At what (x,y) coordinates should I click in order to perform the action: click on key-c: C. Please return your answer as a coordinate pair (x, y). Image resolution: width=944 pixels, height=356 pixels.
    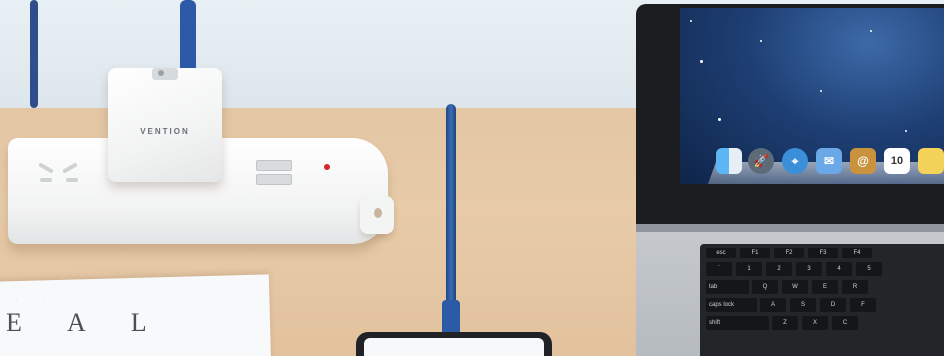
    Looking at the image, I should click on (845, 323).